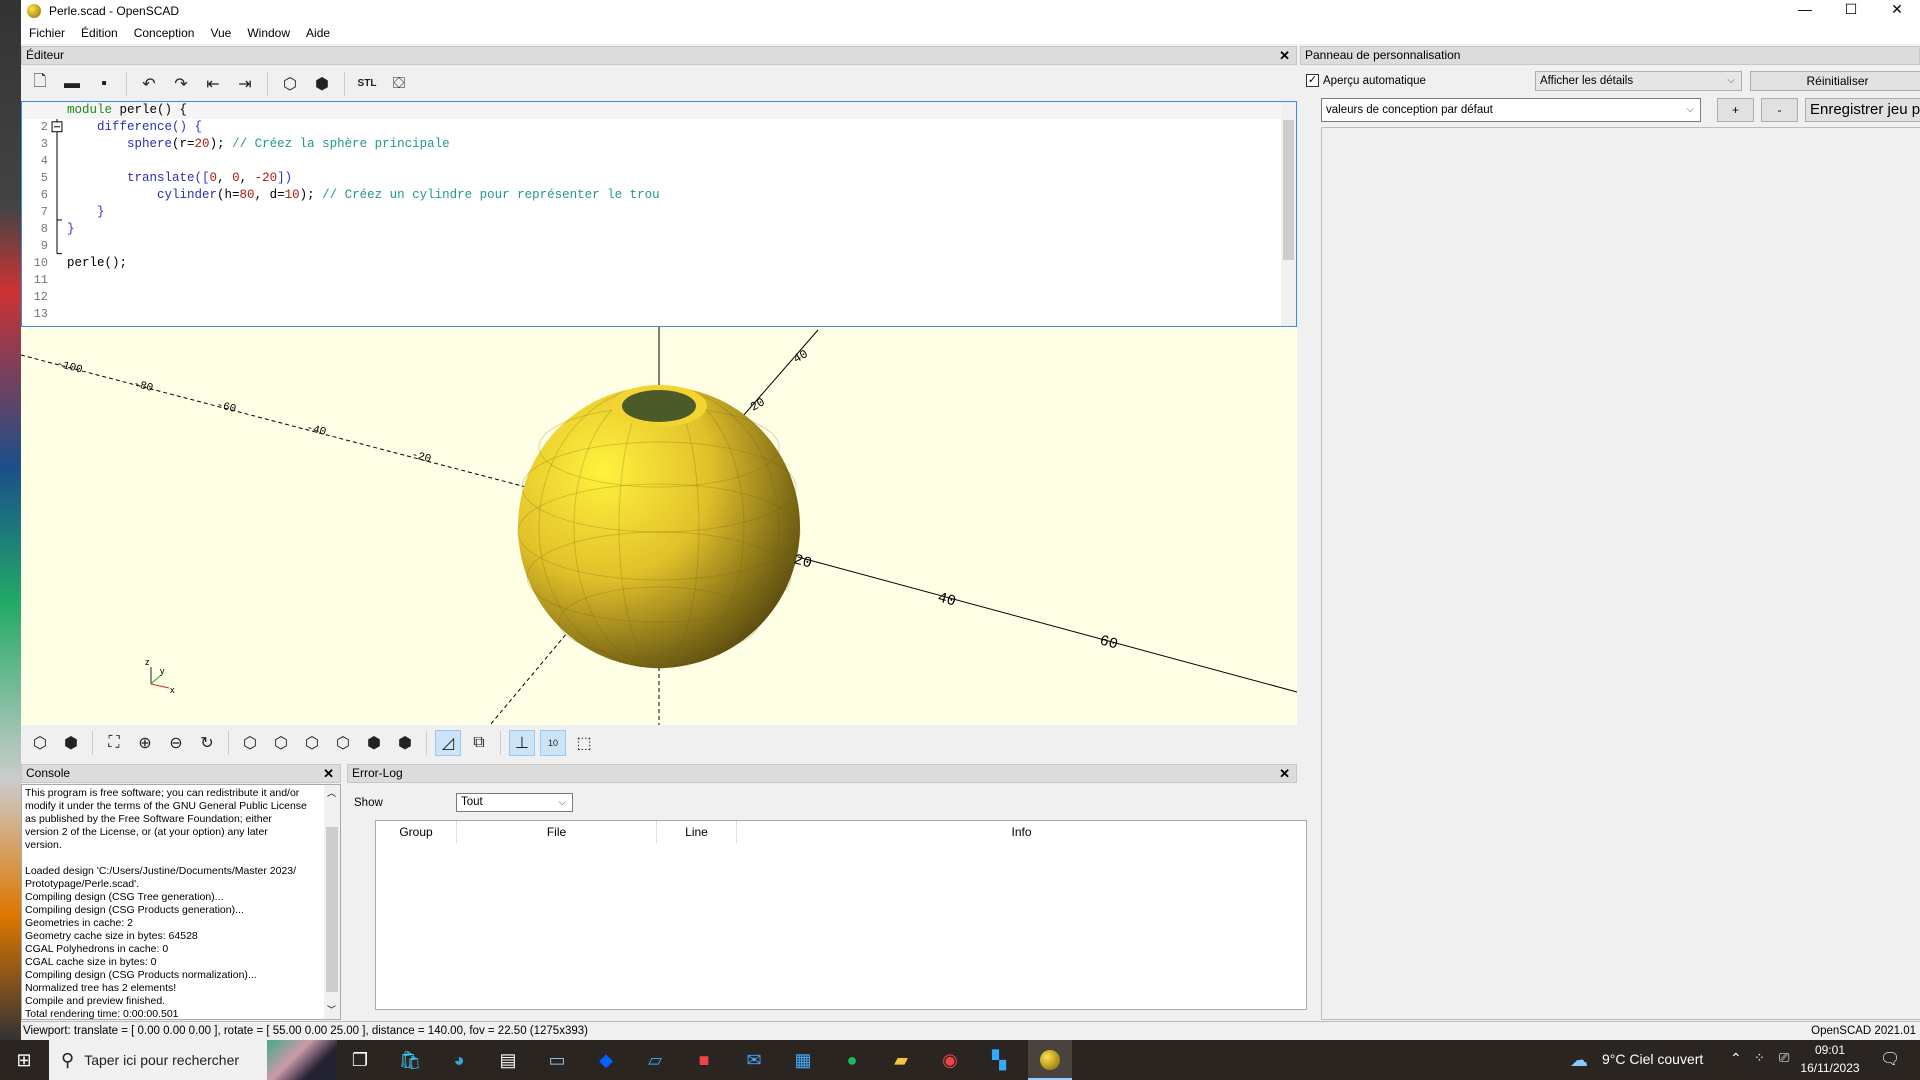 The height and width of the screenshot is (1080, 1920). I want to click on task-view-icon: ❐, so click(360, 1060).